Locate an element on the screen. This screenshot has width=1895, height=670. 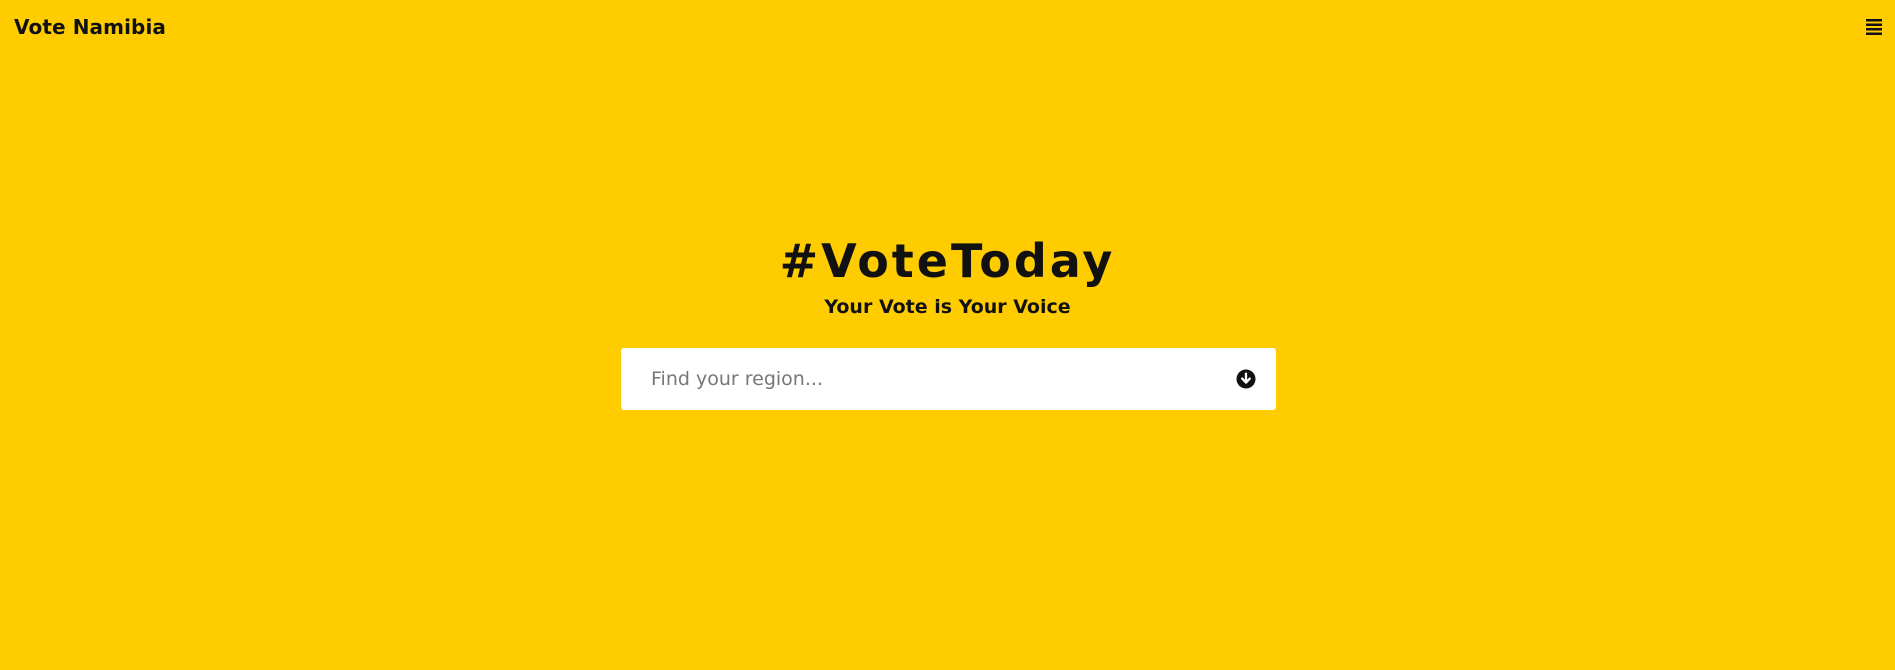
hero-title: #VoteToday is located at coordinates (947, 261).